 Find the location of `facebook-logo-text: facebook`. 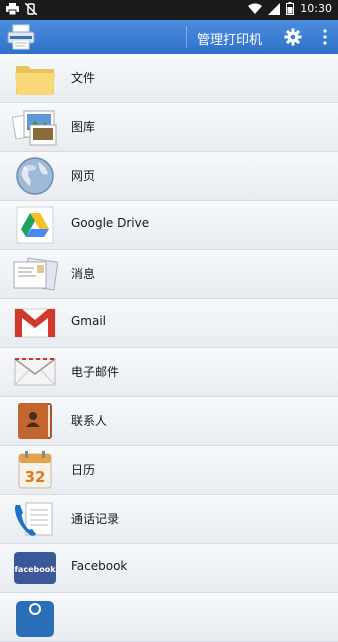

facebook-logo-text: facebook is located at coordinates (35, 569).